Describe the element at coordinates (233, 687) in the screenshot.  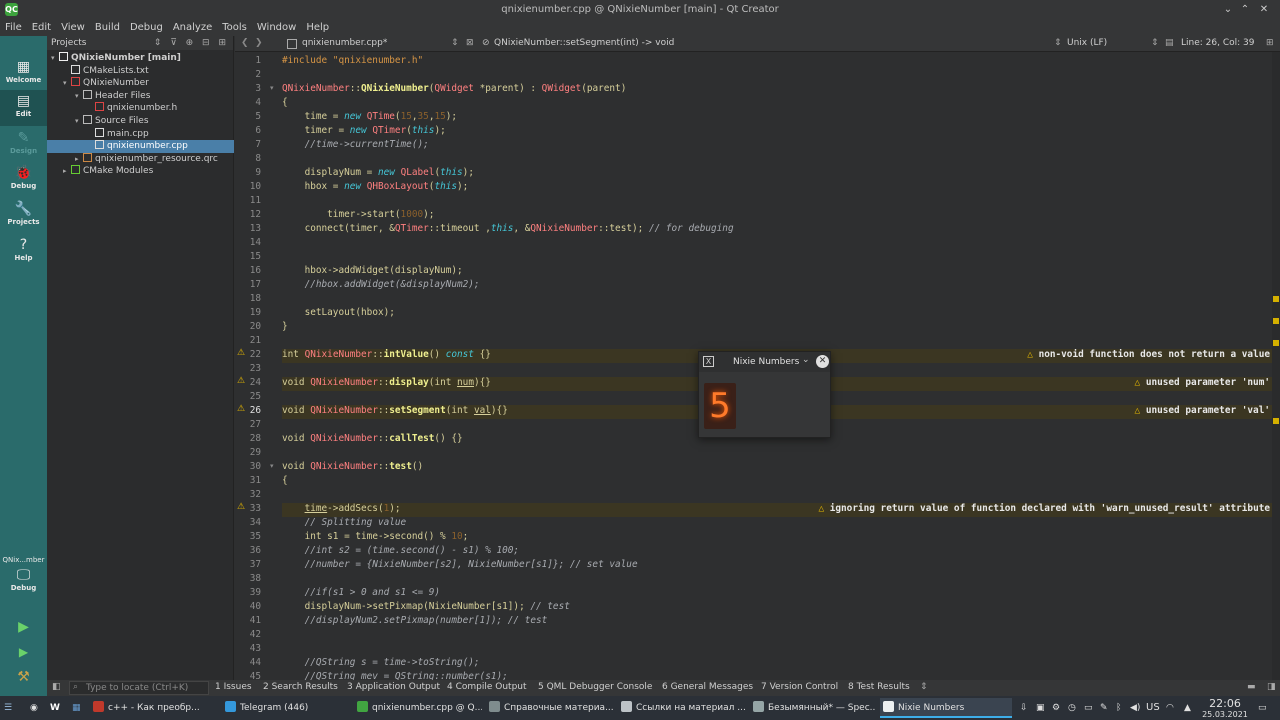
I see `tab-issues: 1 Issues` at that location.